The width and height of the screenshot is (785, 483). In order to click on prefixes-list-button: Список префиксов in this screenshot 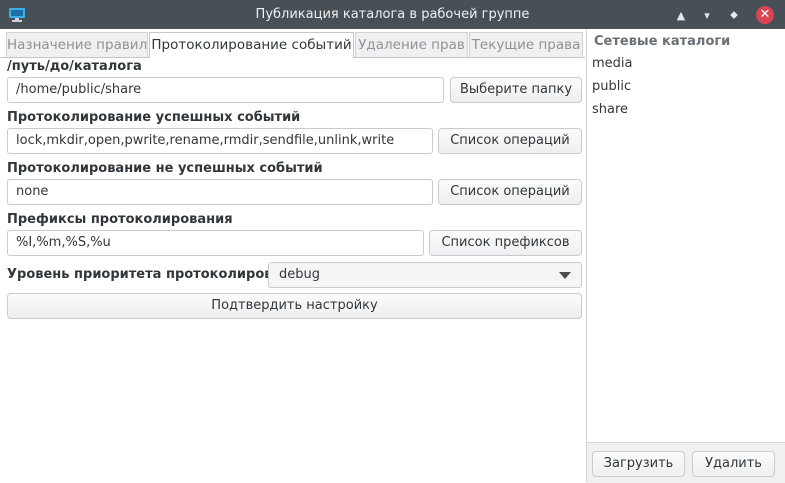, I will do `click(505, 243)`.